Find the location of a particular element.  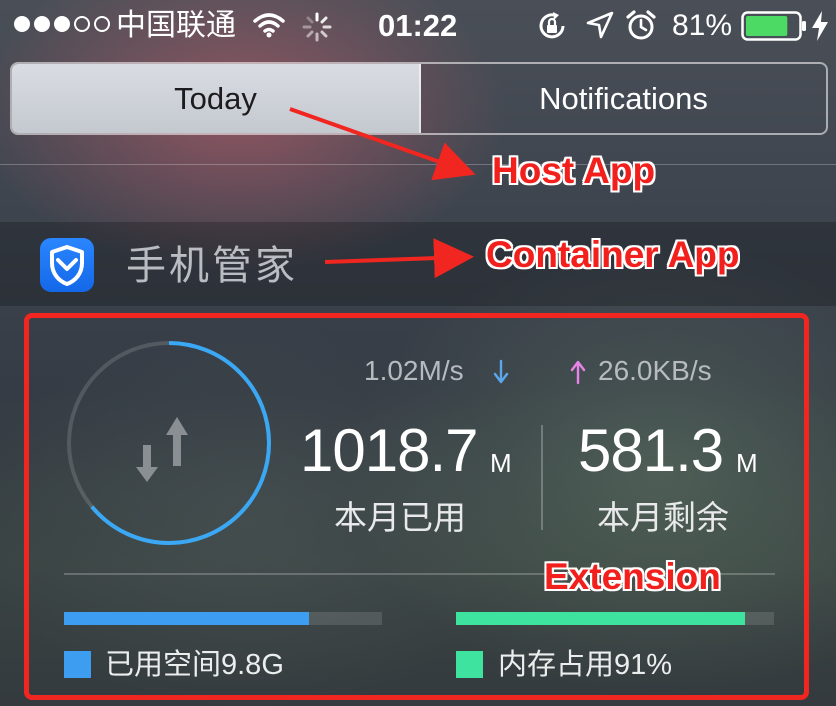

container-app-annotation: Container App is located at coordinates (613, 254).